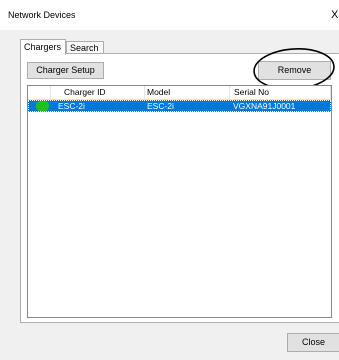 This screenshot has width=339, height=360. What do you see at coordinates (313, 342) in the screenshot?
I see `close-button: Close` at bounding box center [313, 342].